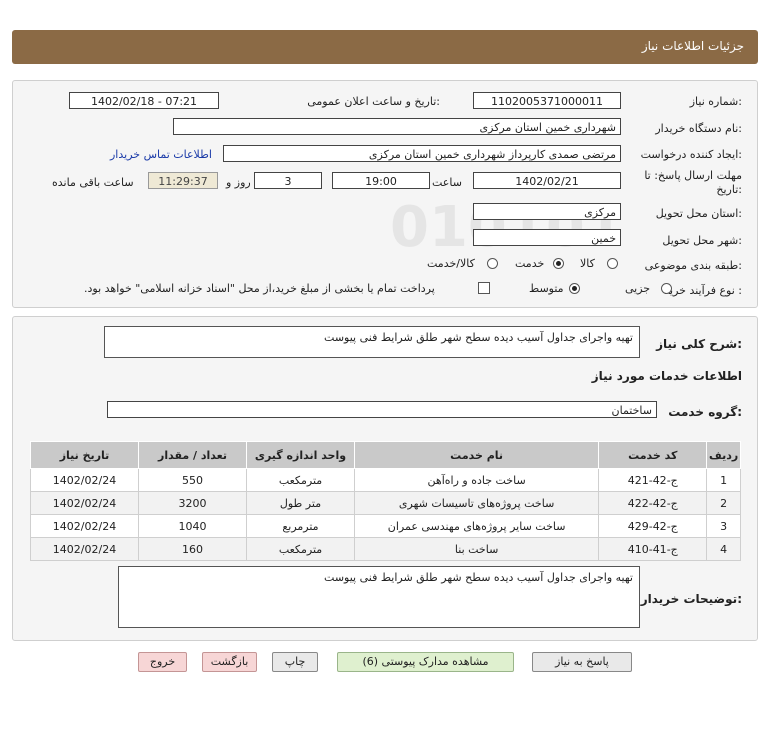 Image resolution: width=770 pixels, height=745 pixels. I want to click on remaining-time-field: 11:29:37, so click(183, 180).